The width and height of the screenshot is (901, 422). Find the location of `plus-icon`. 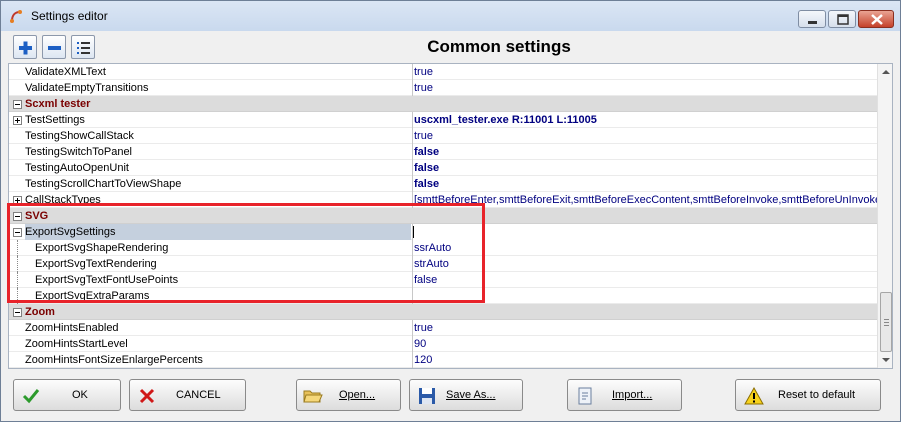

plus-icon is located at coordinates (25, 48).